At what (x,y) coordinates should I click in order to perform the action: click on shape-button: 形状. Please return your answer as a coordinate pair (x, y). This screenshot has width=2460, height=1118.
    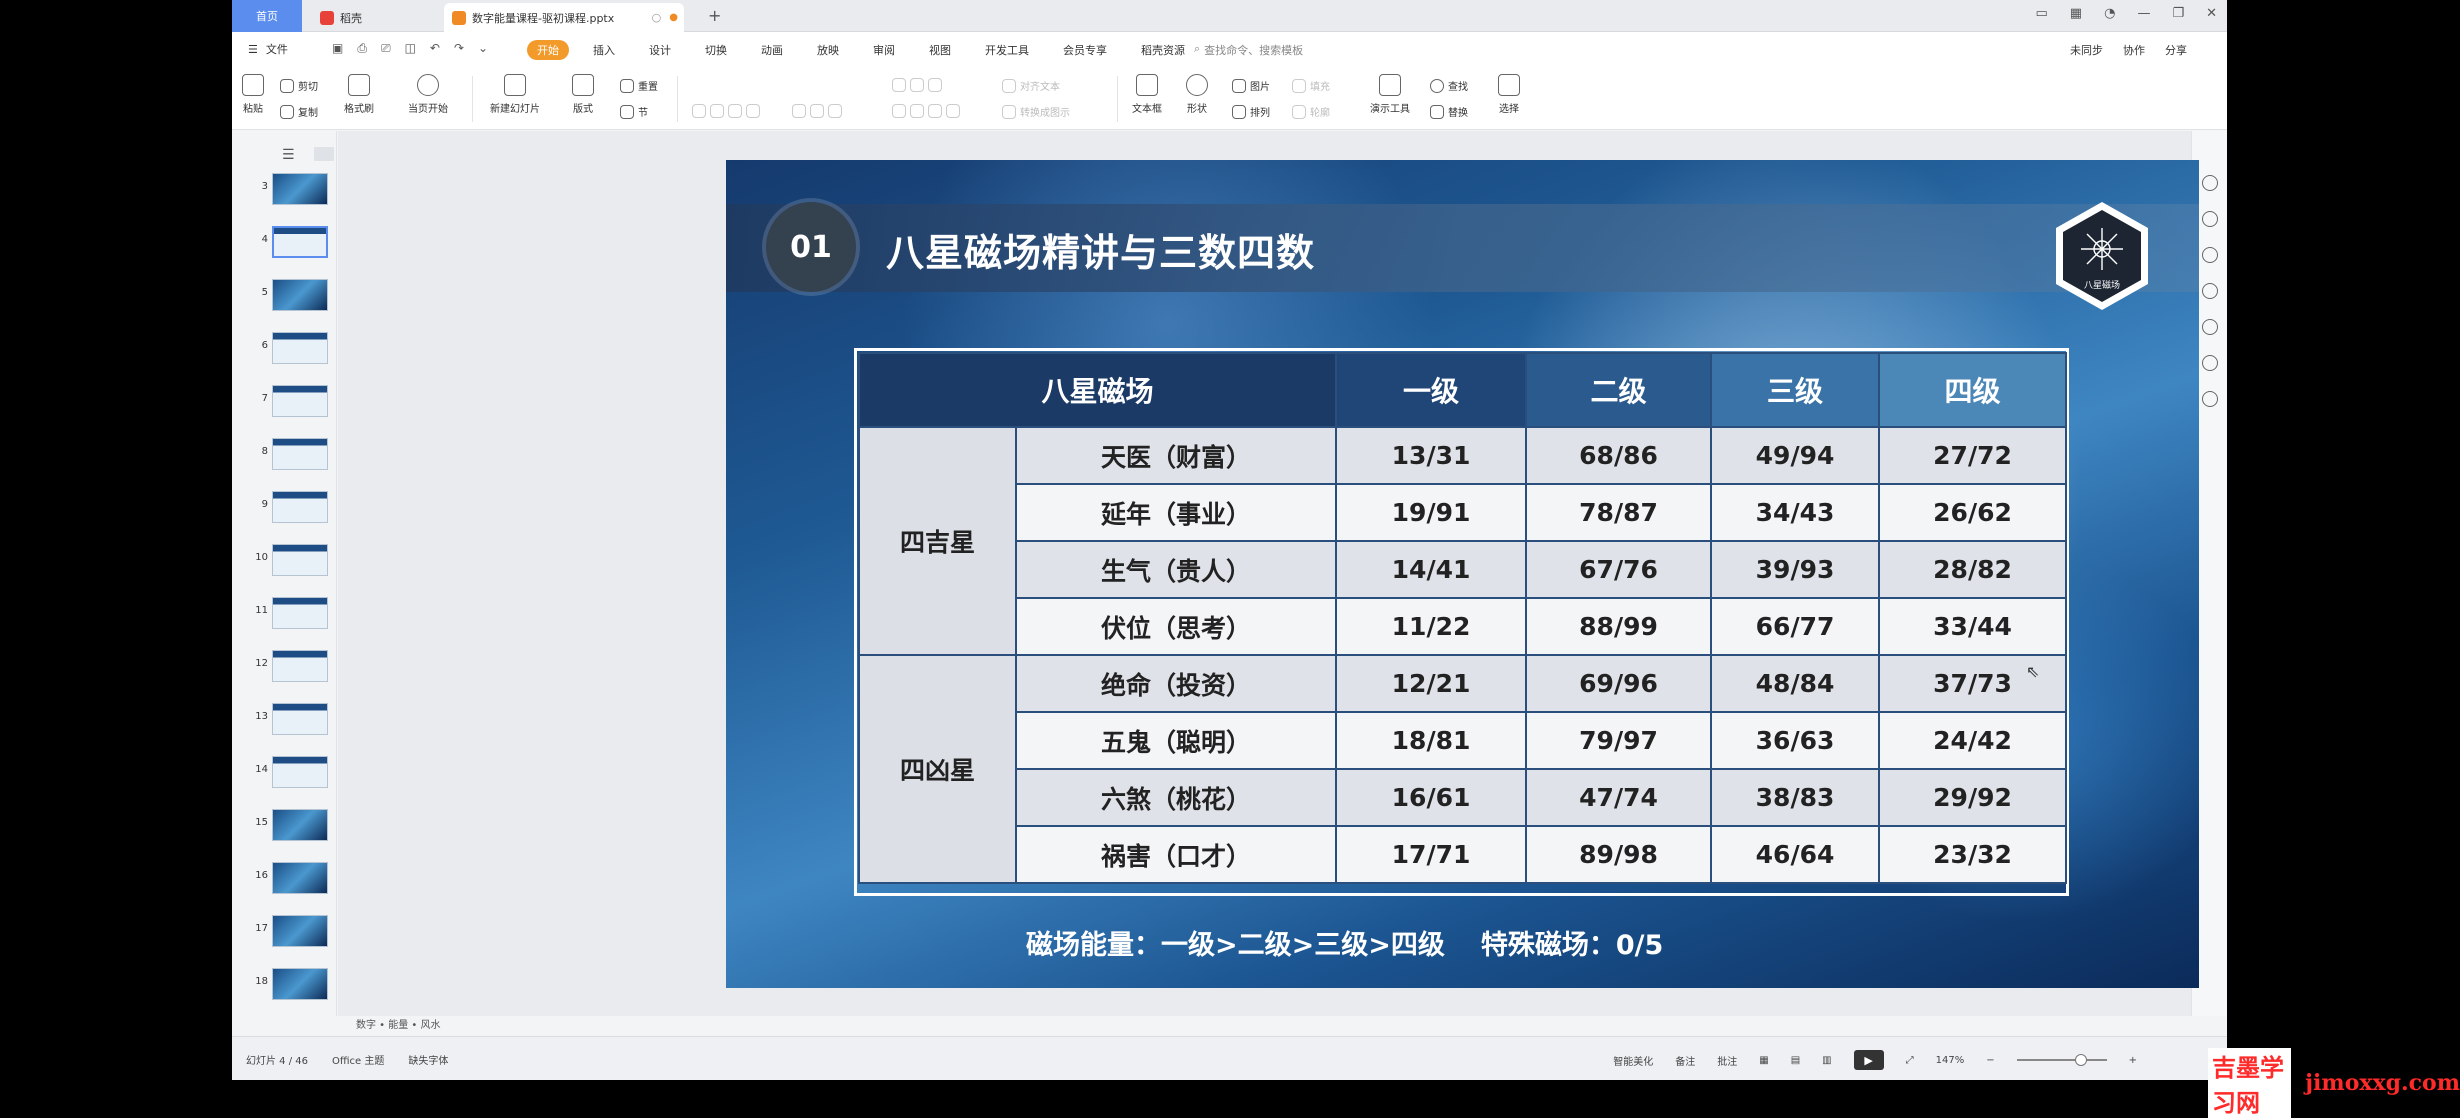
    Looking at the image, I should click on (1197, 94).